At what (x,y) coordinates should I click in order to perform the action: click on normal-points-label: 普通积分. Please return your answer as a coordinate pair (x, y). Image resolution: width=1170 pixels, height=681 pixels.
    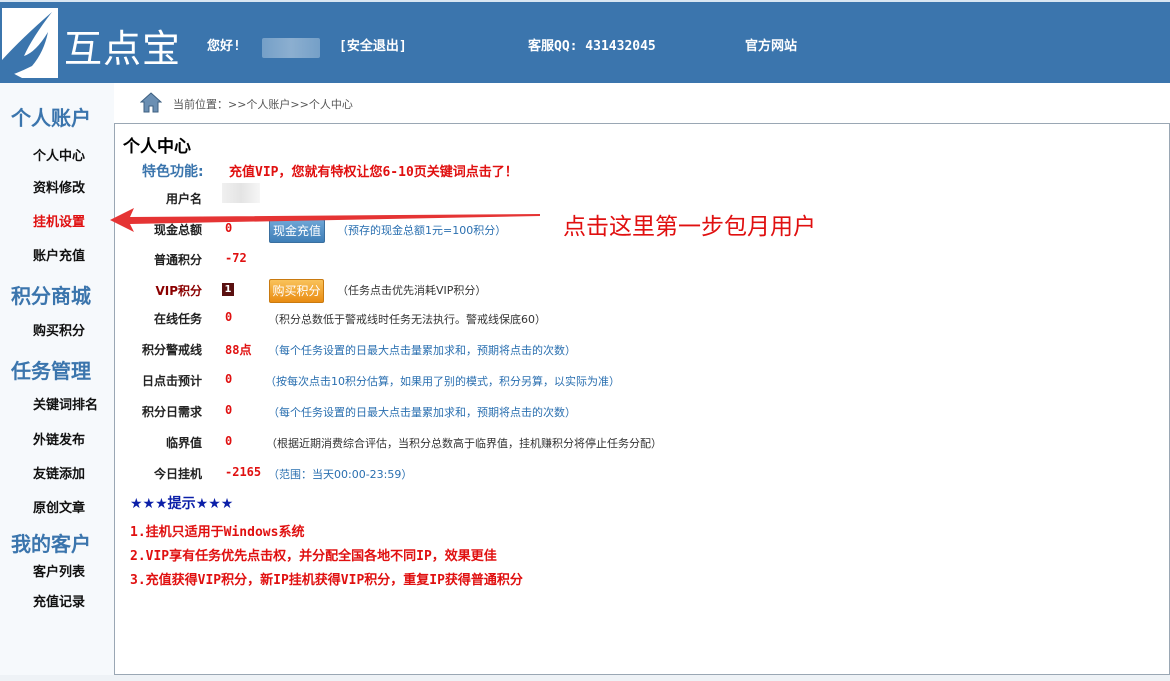
    Looking at the image, I should click on (177, 260).